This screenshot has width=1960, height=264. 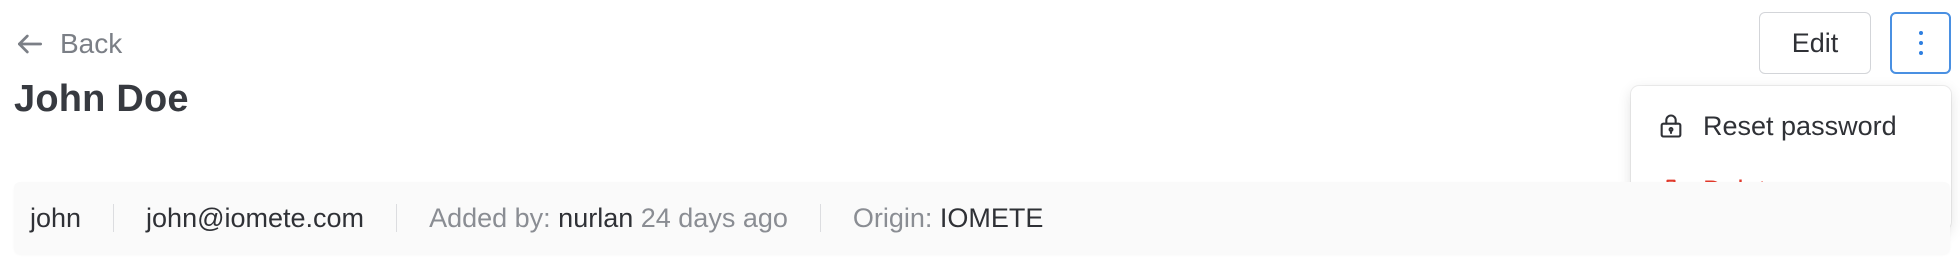 I want to click on back-link: Back, so click(x=68, y=44).